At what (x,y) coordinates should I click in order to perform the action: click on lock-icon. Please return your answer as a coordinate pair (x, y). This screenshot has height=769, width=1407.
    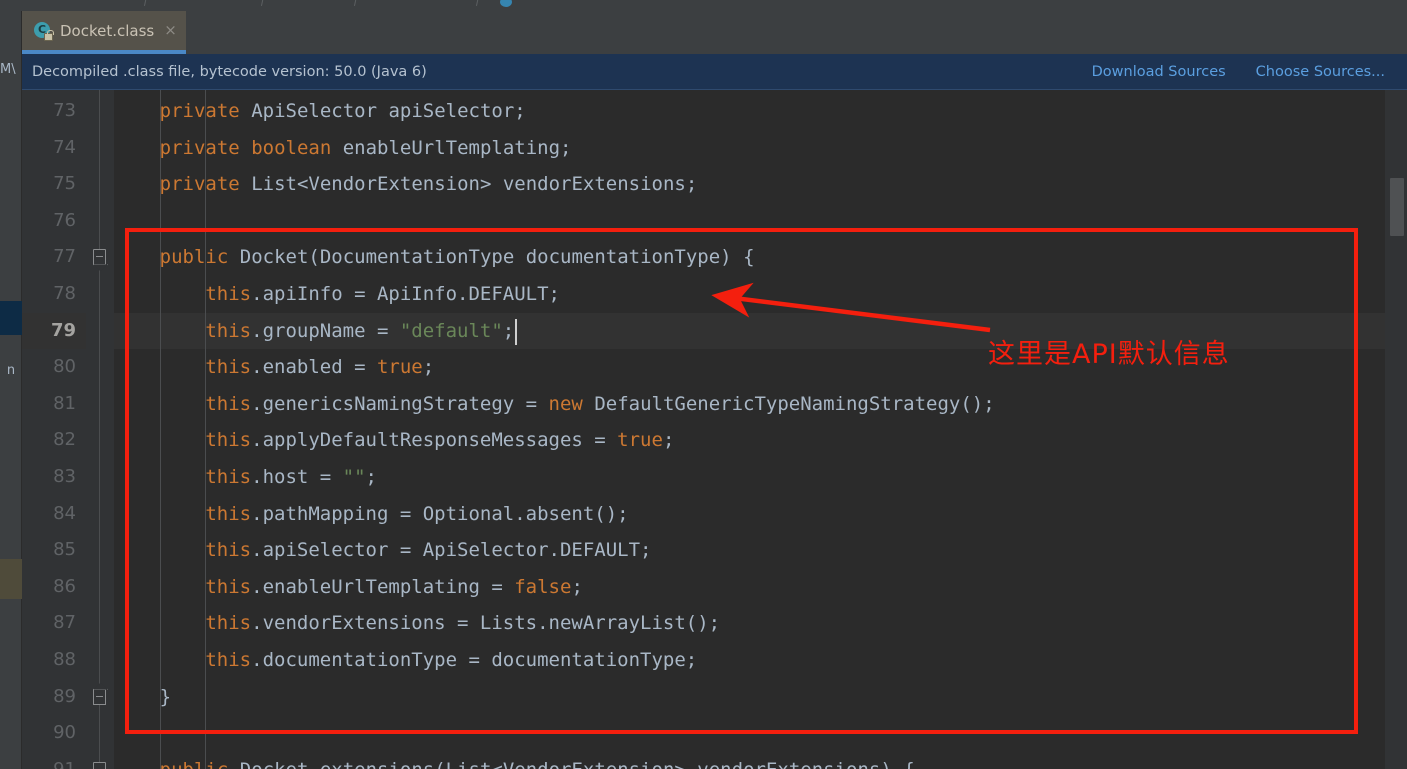
    Looking at the image, I should click on (49, 35).